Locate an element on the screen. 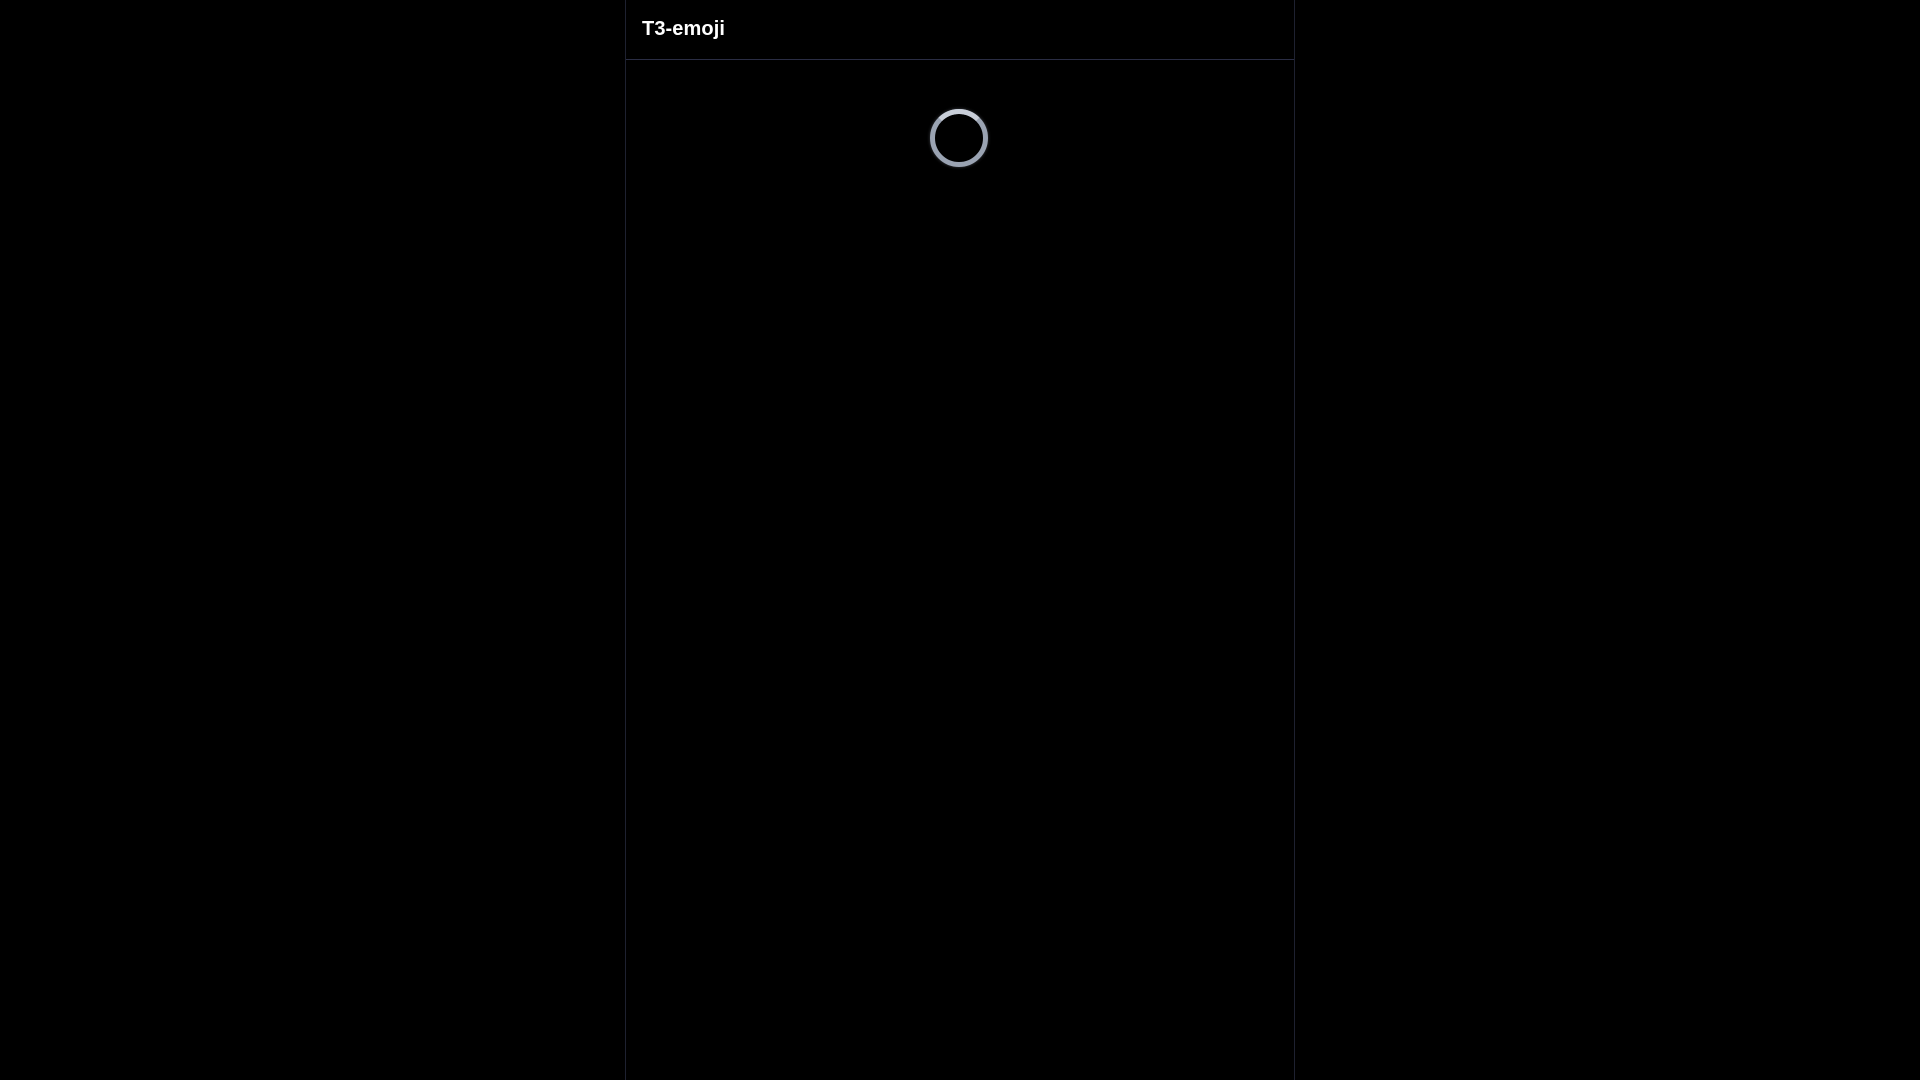 The image size is (1920, 1080). app-title: T3-emoji is located at coordinates (684, 29).